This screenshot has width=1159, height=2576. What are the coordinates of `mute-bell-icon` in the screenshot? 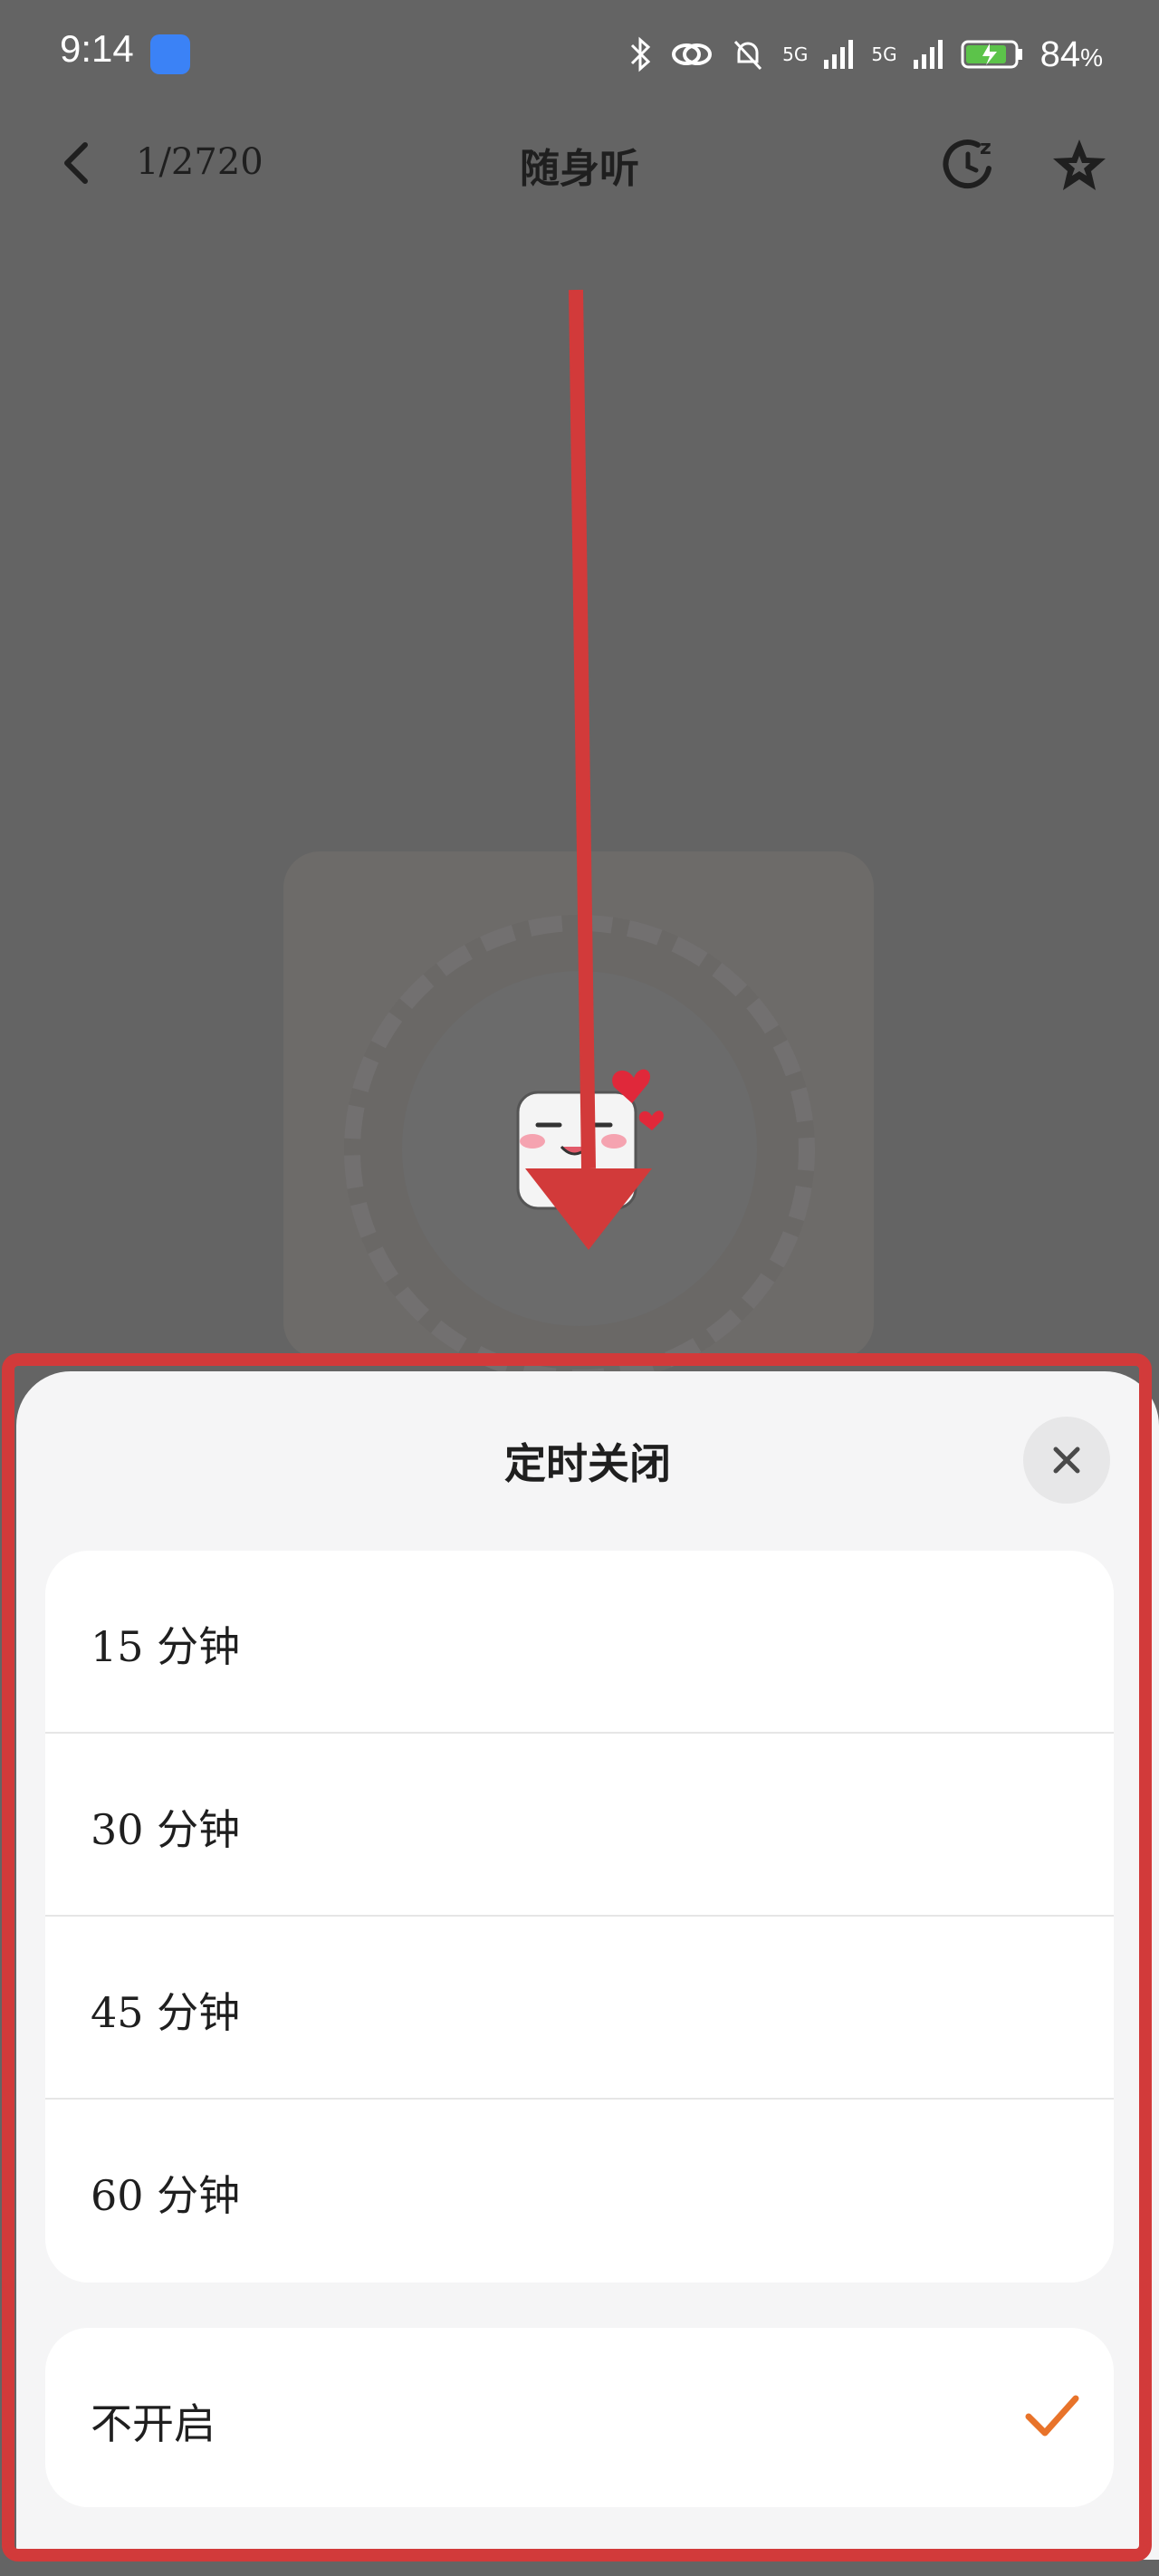 It's located at (748, 55).